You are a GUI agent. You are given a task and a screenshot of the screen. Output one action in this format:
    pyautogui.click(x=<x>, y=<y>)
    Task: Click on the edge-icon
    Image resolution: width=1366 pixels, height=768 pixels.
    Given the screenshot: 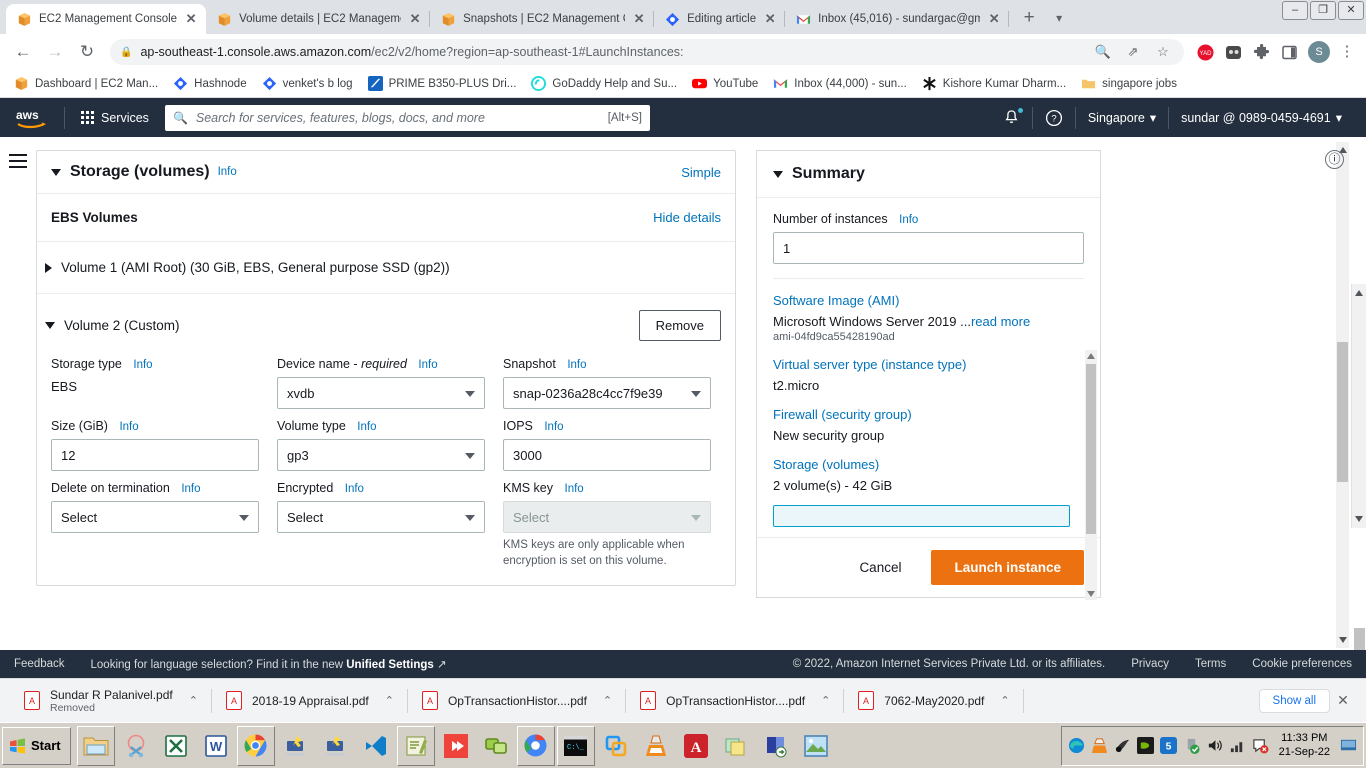 What is the action you would take?
    pyautogui.click(x=1076, y=745)
    